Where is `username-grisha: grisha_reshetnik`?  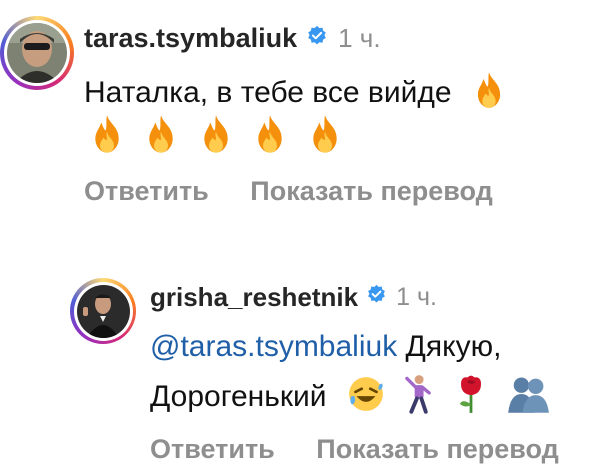
username-grisha: grisha_reshetnik is located at coordinates (254, 297).